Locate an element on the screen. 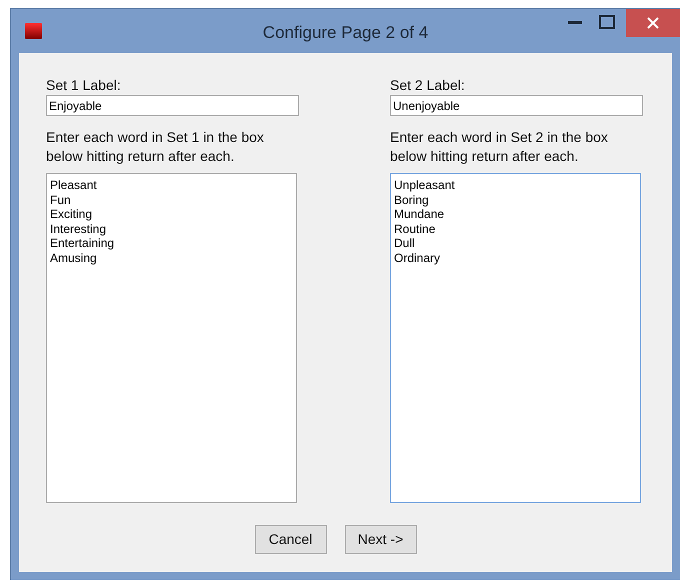  set-label: Set 2 Label: is located at coordinates (428, 85).